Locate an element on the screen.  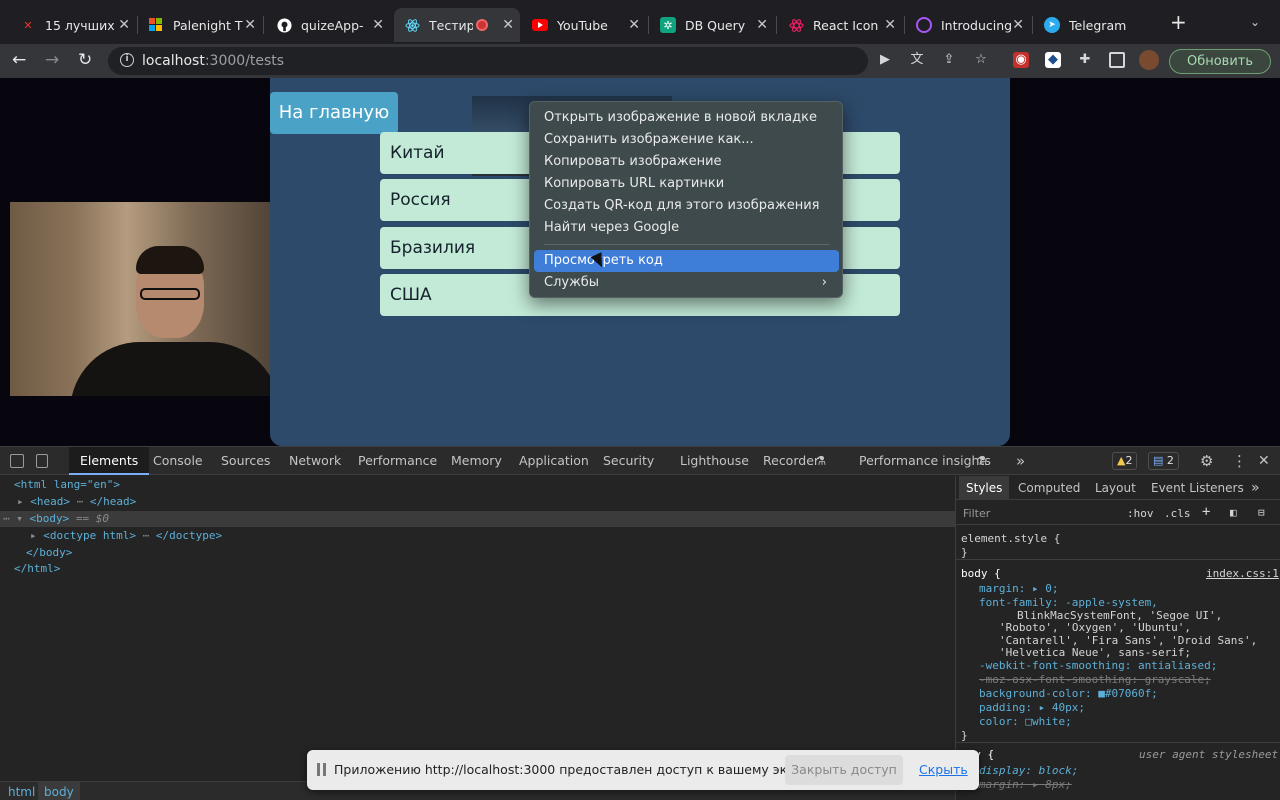
devtools-tab-sources: Sources is located at coordinates (245, 461).